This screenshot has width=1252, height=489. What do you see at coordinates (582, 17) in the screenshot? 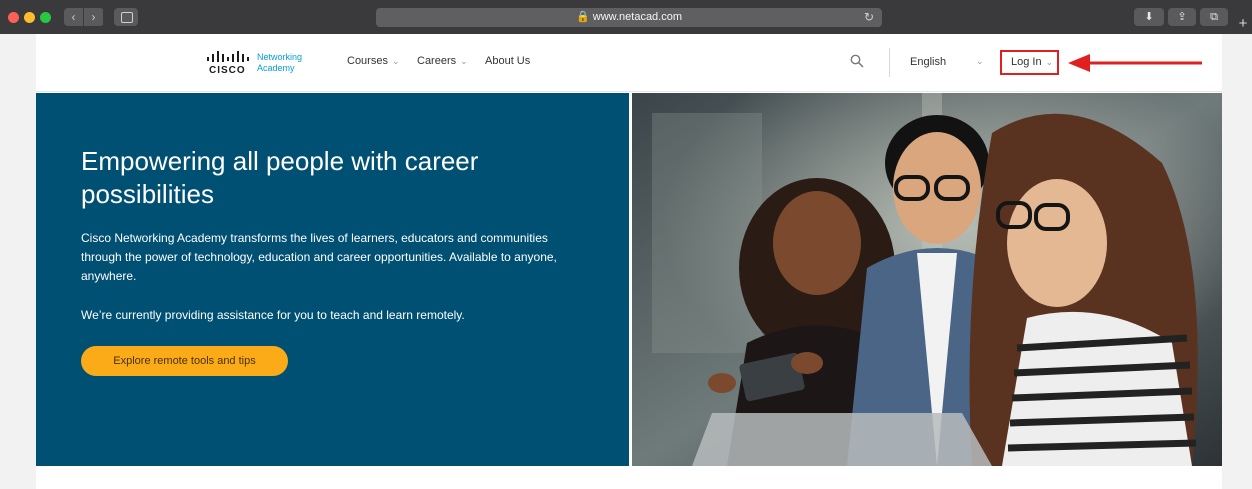
I see `lock-icon: 🔒` at bounding box center [582, 17].